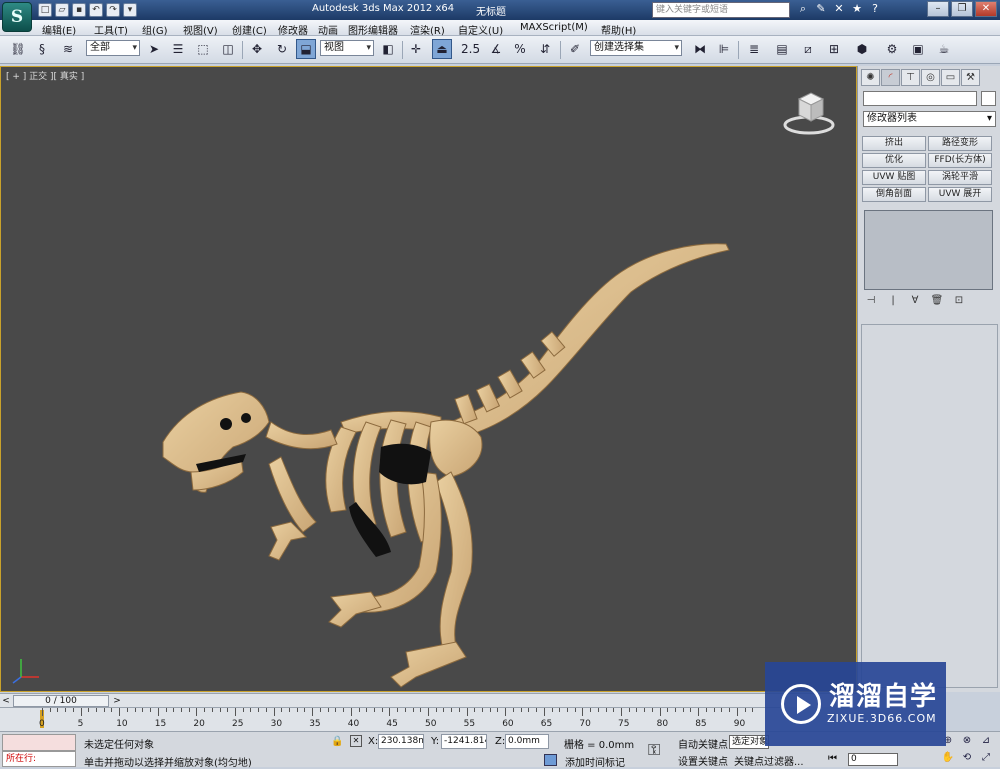 The height and width of the screenshot is (769, 1000). What do you see at coordinates (200, 29) in the screenshot?
I see `menu-views: 视图(V)` at bounding box center [200, 29].